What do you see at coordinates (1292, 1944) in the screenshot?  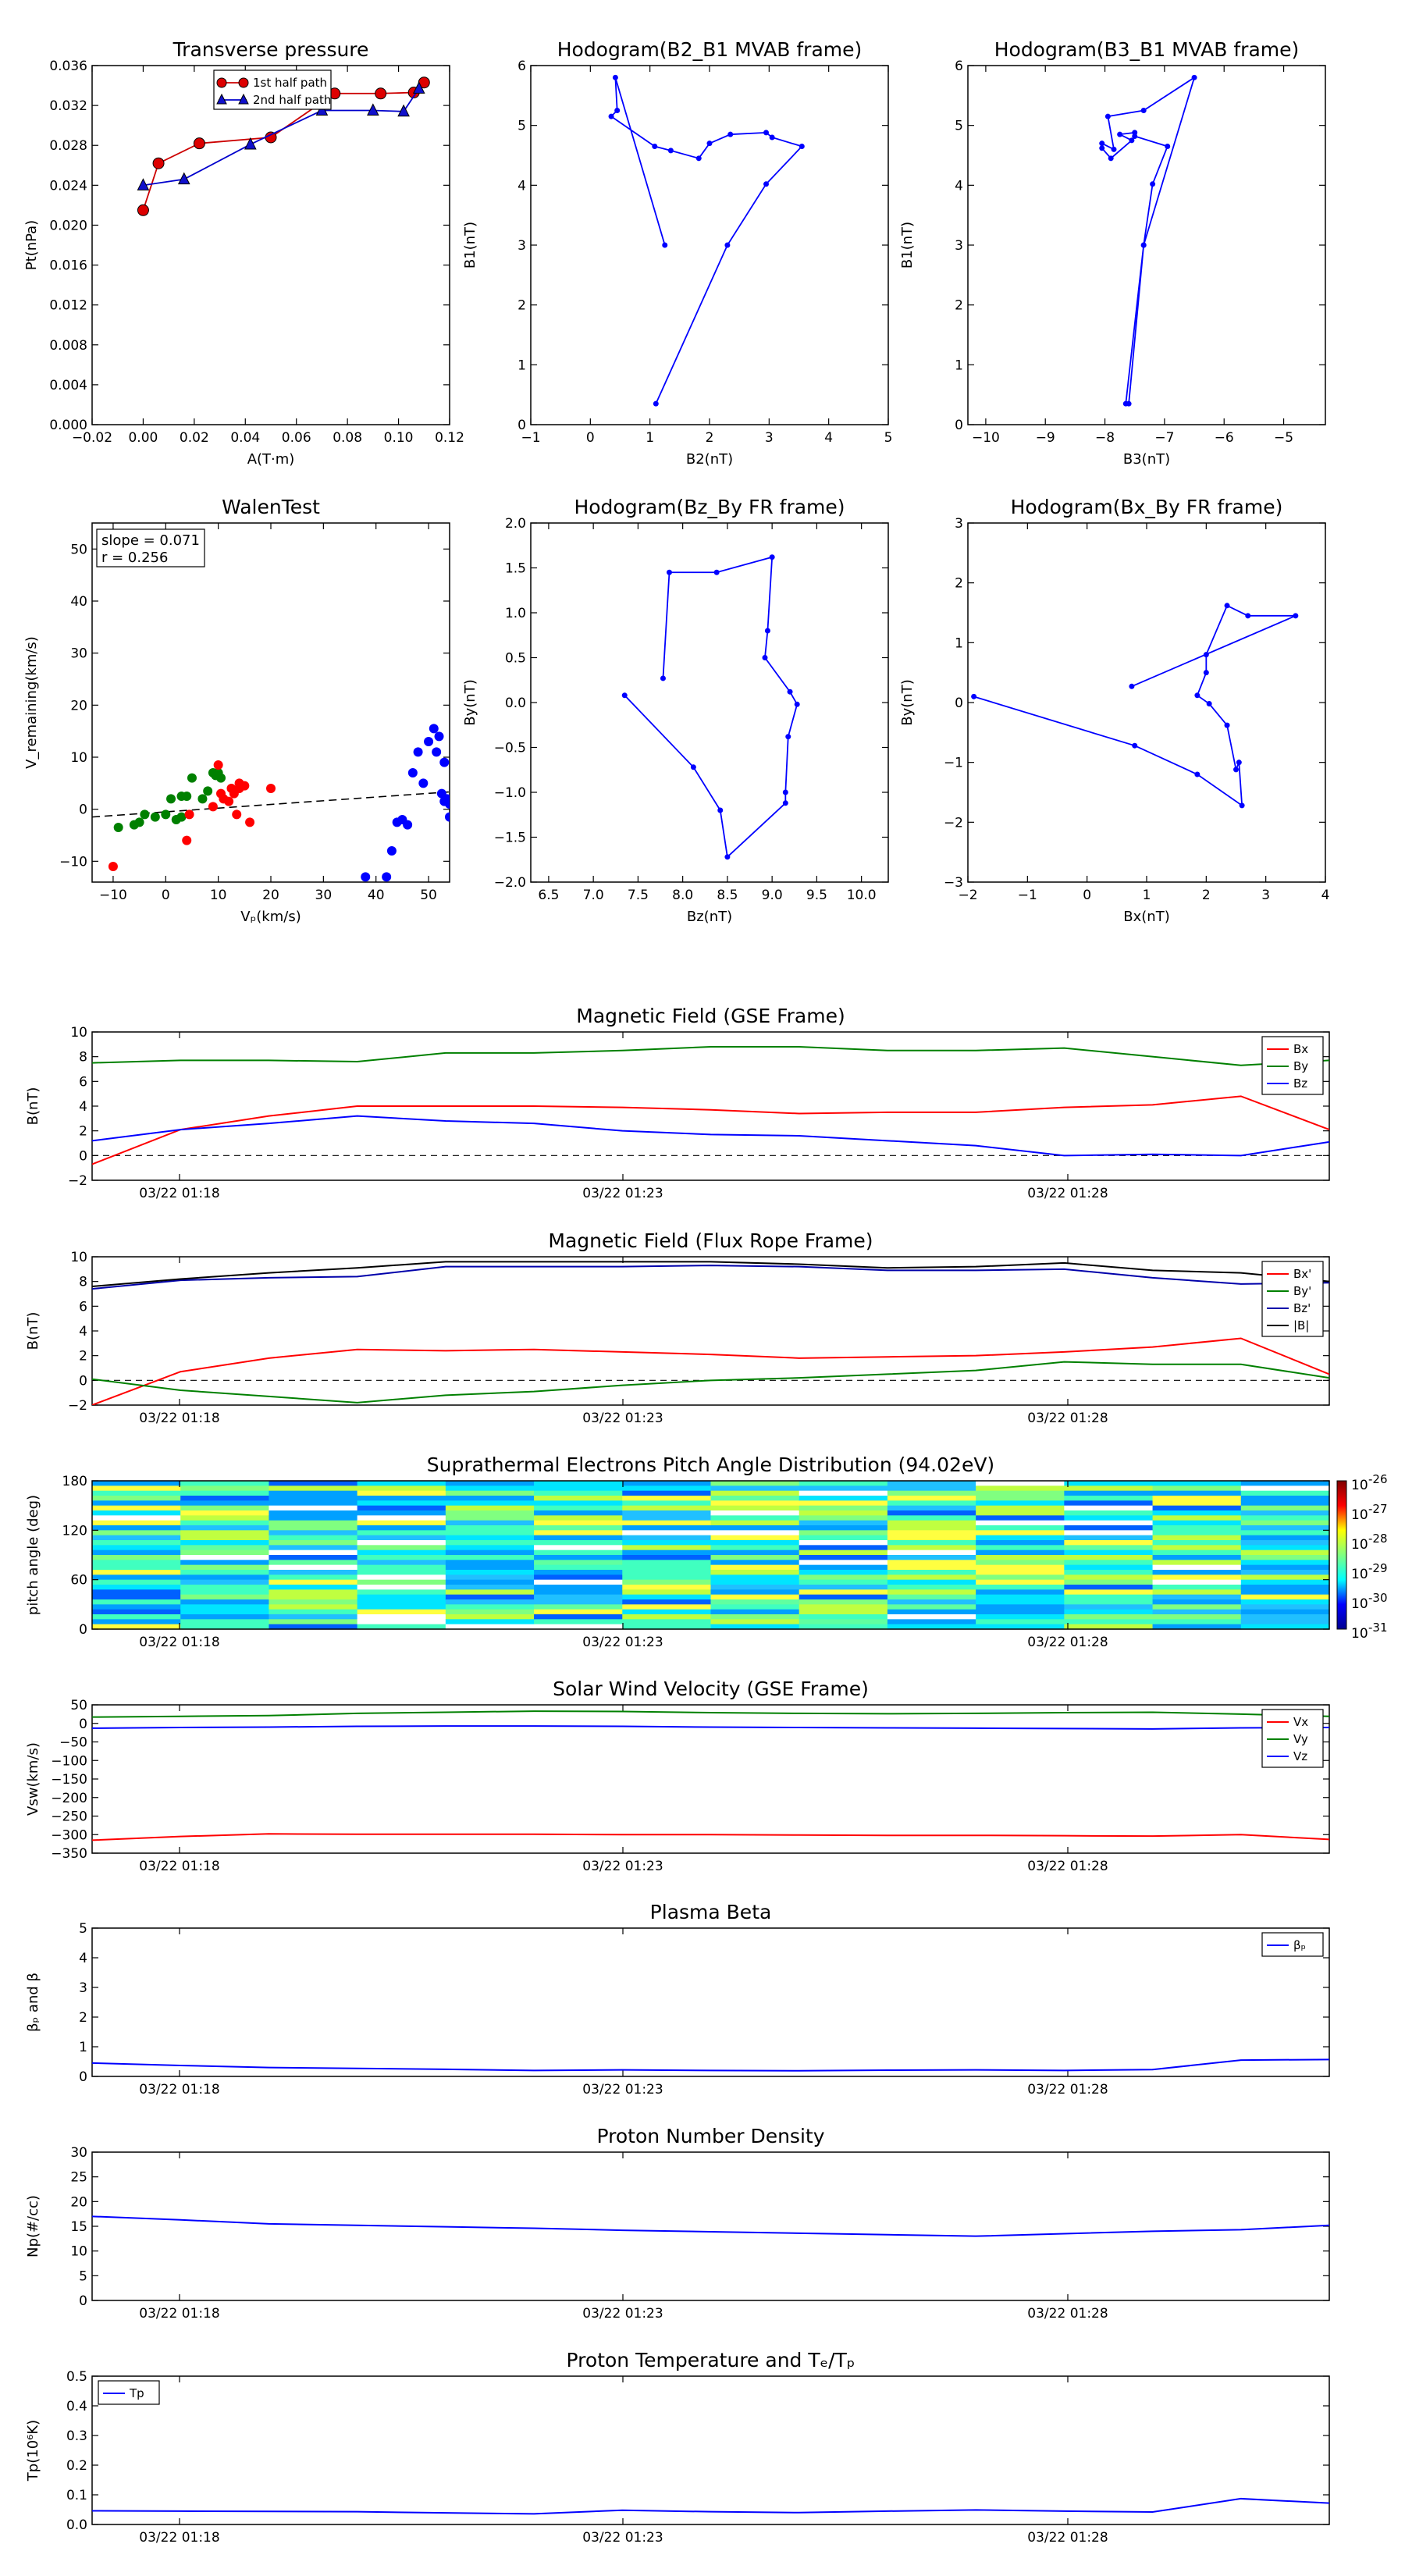 I see `legend: βₚ` at bounding box center [1292, 1944].